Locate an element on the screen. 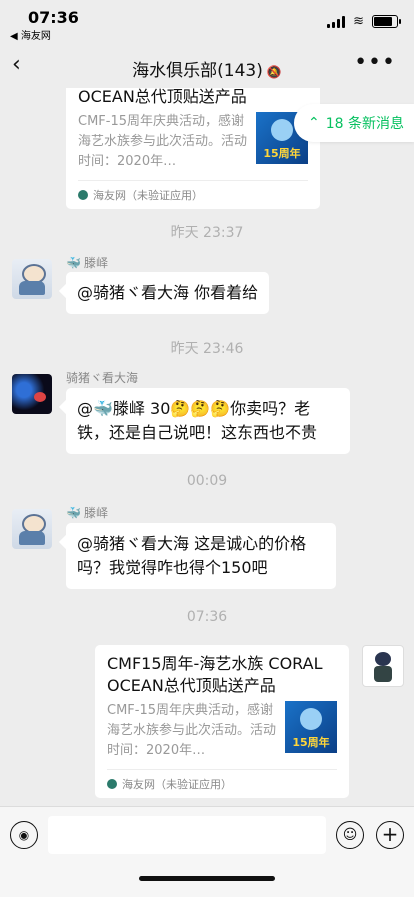 The width and height of the screenshot is (414, 897). double-chevron-up-icon: ⌃ is located at coordinates (314, 123).